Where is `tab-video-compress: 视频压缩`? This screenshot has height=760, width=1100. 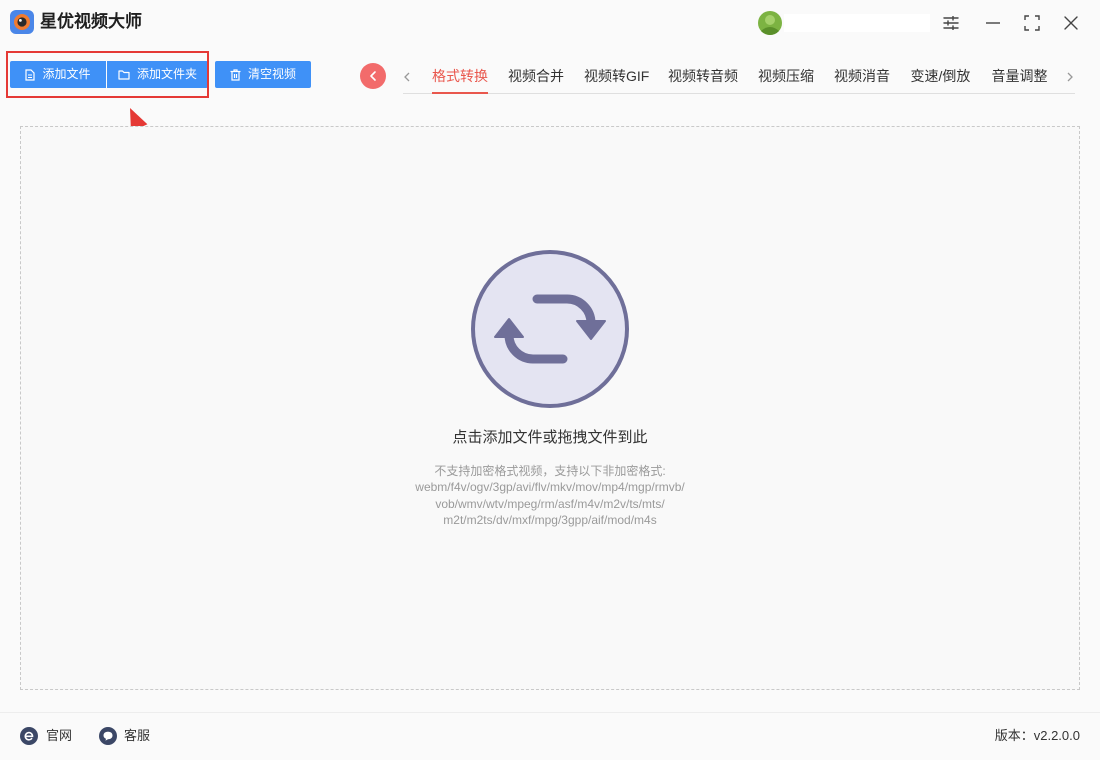
tab-video-compress: 视频压缩 is located at coordinates (786, 80).